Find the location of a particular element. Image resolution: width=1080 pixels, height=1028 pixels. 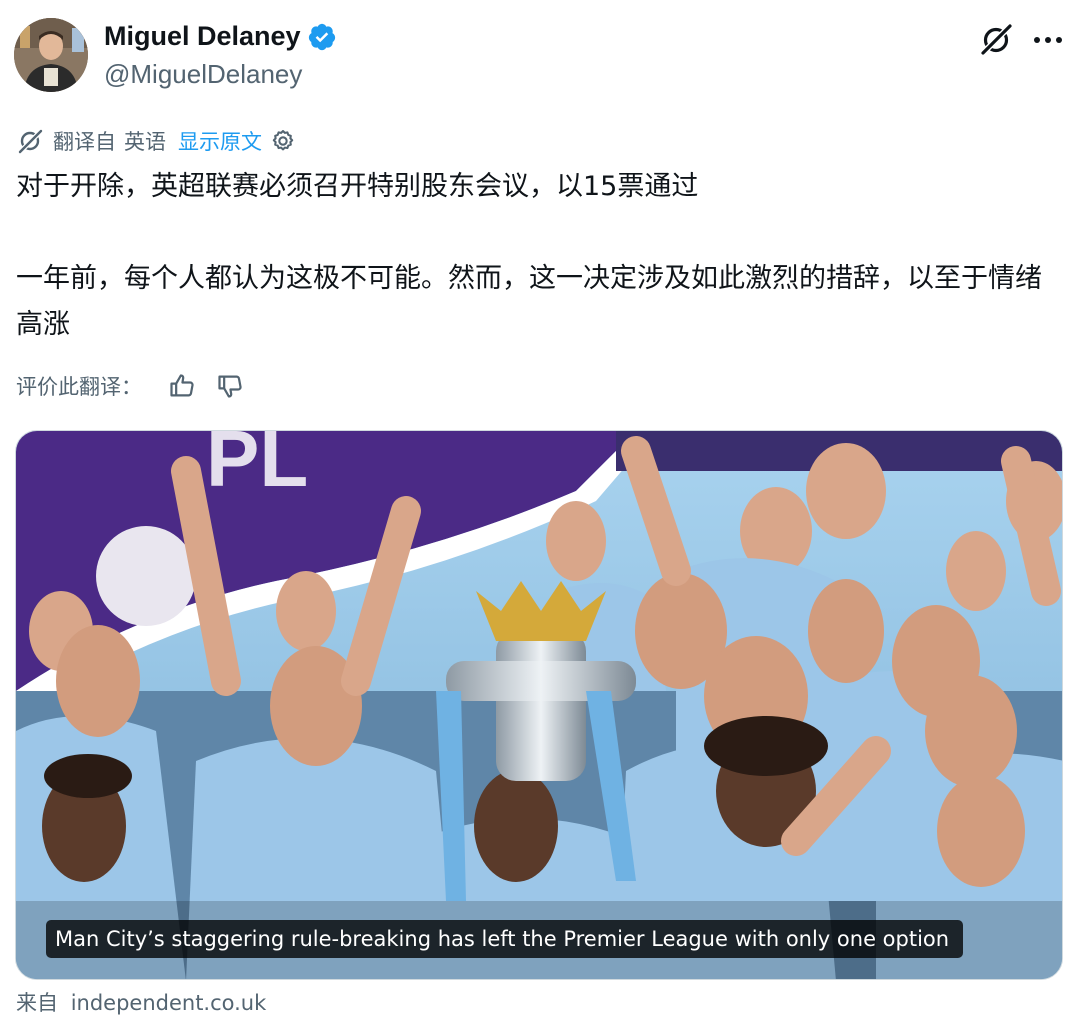

more-options-icon is located at coordinates (1048, 40).